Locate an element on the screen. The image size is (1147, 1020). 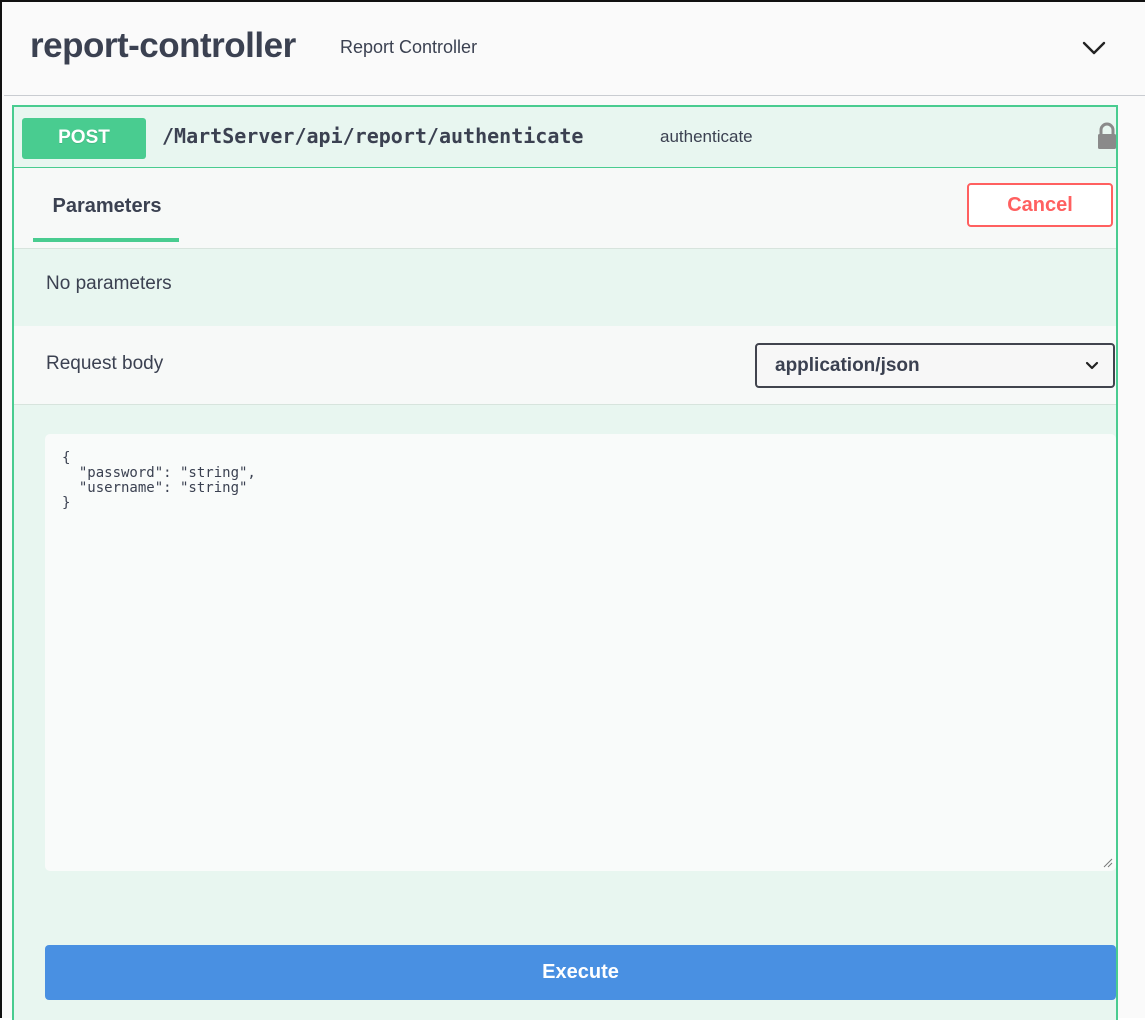
content-type-value: application/json is located at coordinates (847, 365).